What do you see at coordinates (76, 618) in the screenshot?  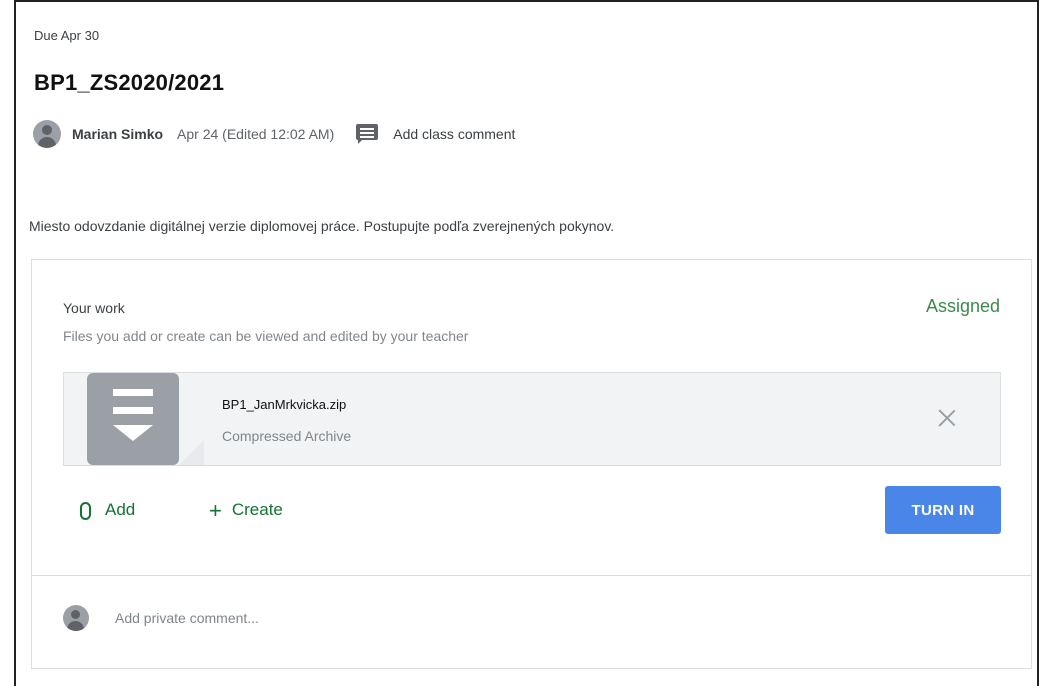 I see `user-avatar` at bounding box center [76, 618].